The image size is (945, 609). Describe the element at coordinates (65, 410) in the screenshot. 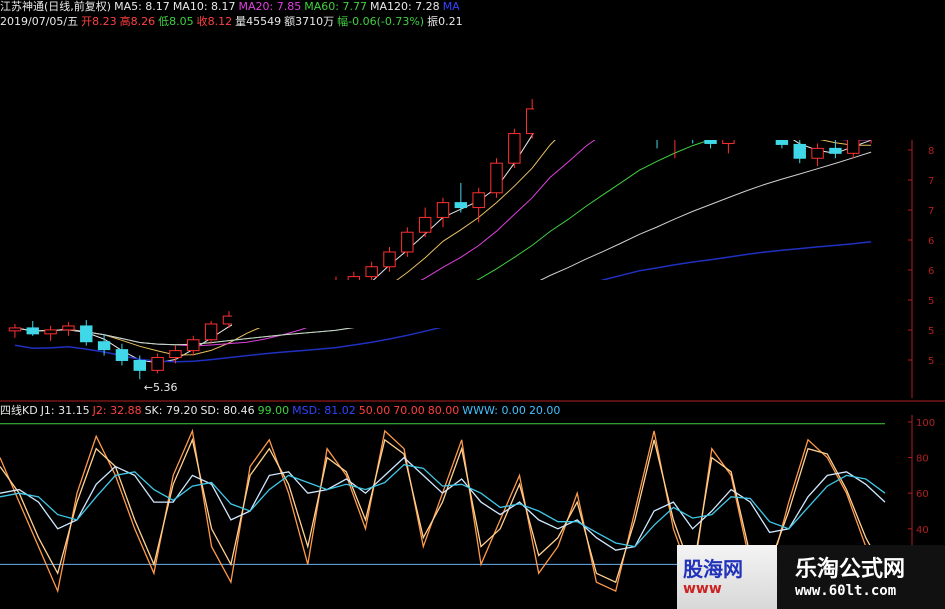

I see `indicator-header-item: J1: 31.15` at that location.